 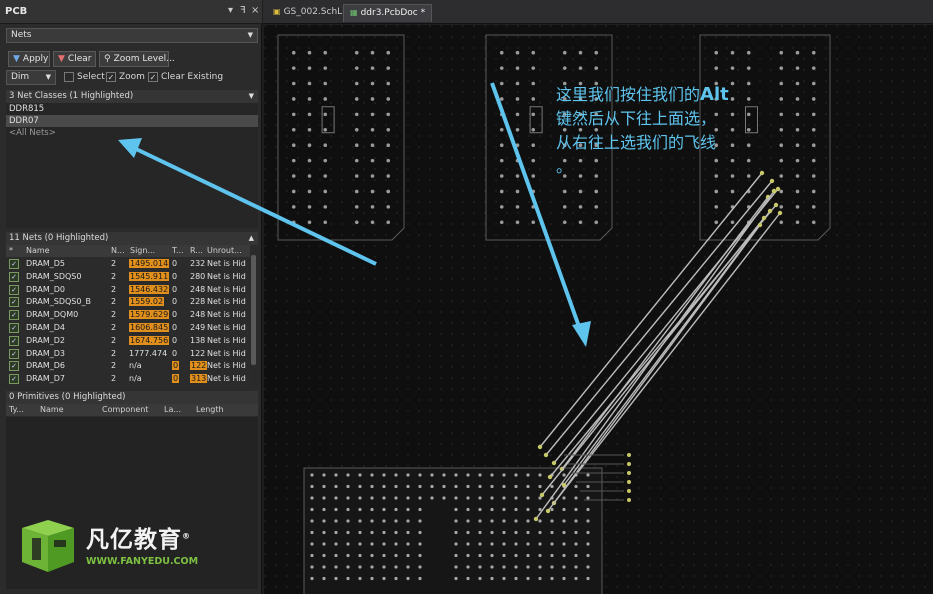 I want to click on net-signal-length: 1545.911, so click(x=149, y=276).